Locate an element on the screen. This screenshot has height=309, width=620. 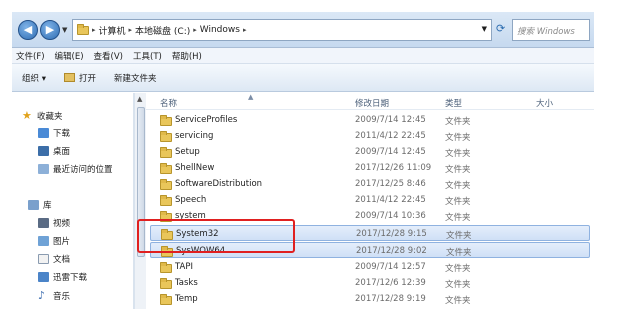
file-date: 2009/7/14 10:36 is located at coordinates (390, 216).